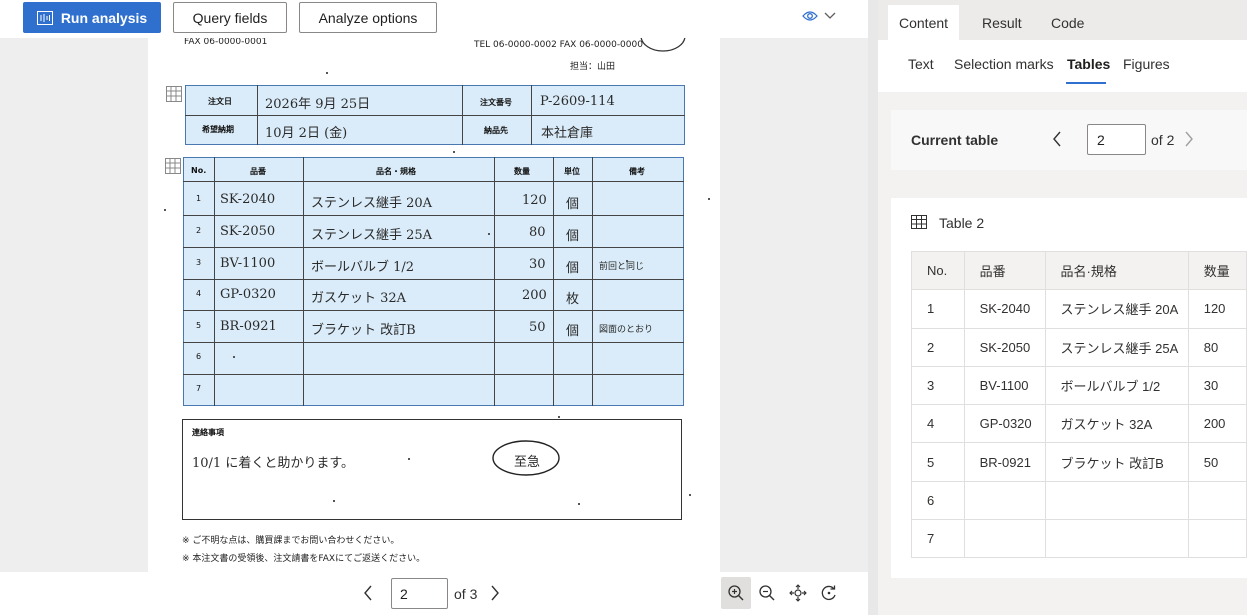 The height and width of the screenshot is (615, 1247). Describe the element at coordinates (1004, 309) in the screenshot. I see `table-cell: SK-2040` at that location.